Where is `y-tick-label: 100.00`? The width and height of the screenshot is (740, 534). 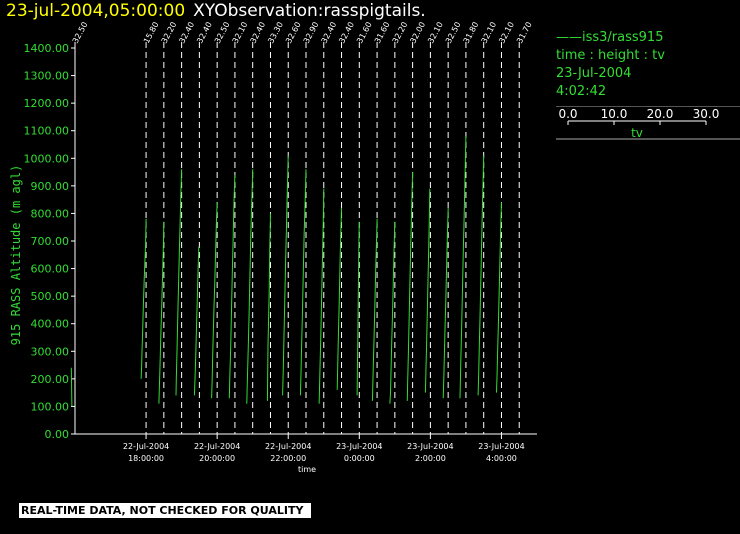 y-tick-label: 100.00 is located at coordinates (50, 406).